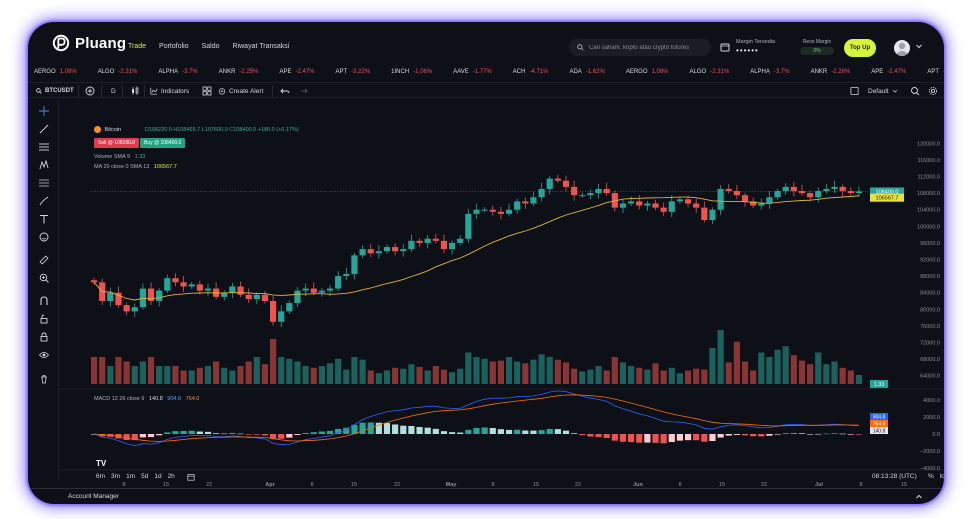 This screenshot has height=519, width=966. Describe the element at coordinates (55, 91) in the screenshot. I see `symbol-search: BTCUSDT` at that location.